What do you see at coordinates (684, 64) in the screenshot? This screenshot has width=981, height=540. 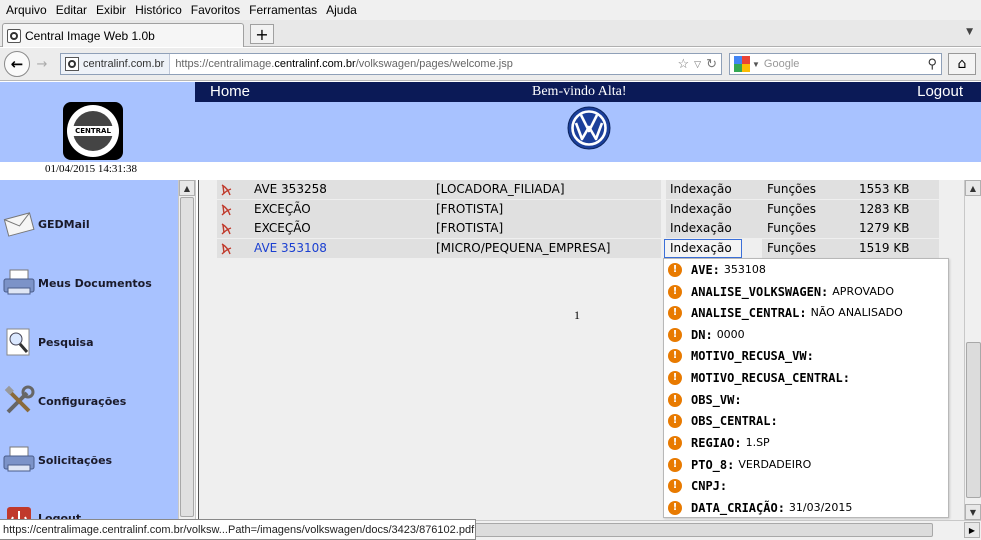 I see `bookmark-star-icon: ☆` at bounding box center [684, 64].